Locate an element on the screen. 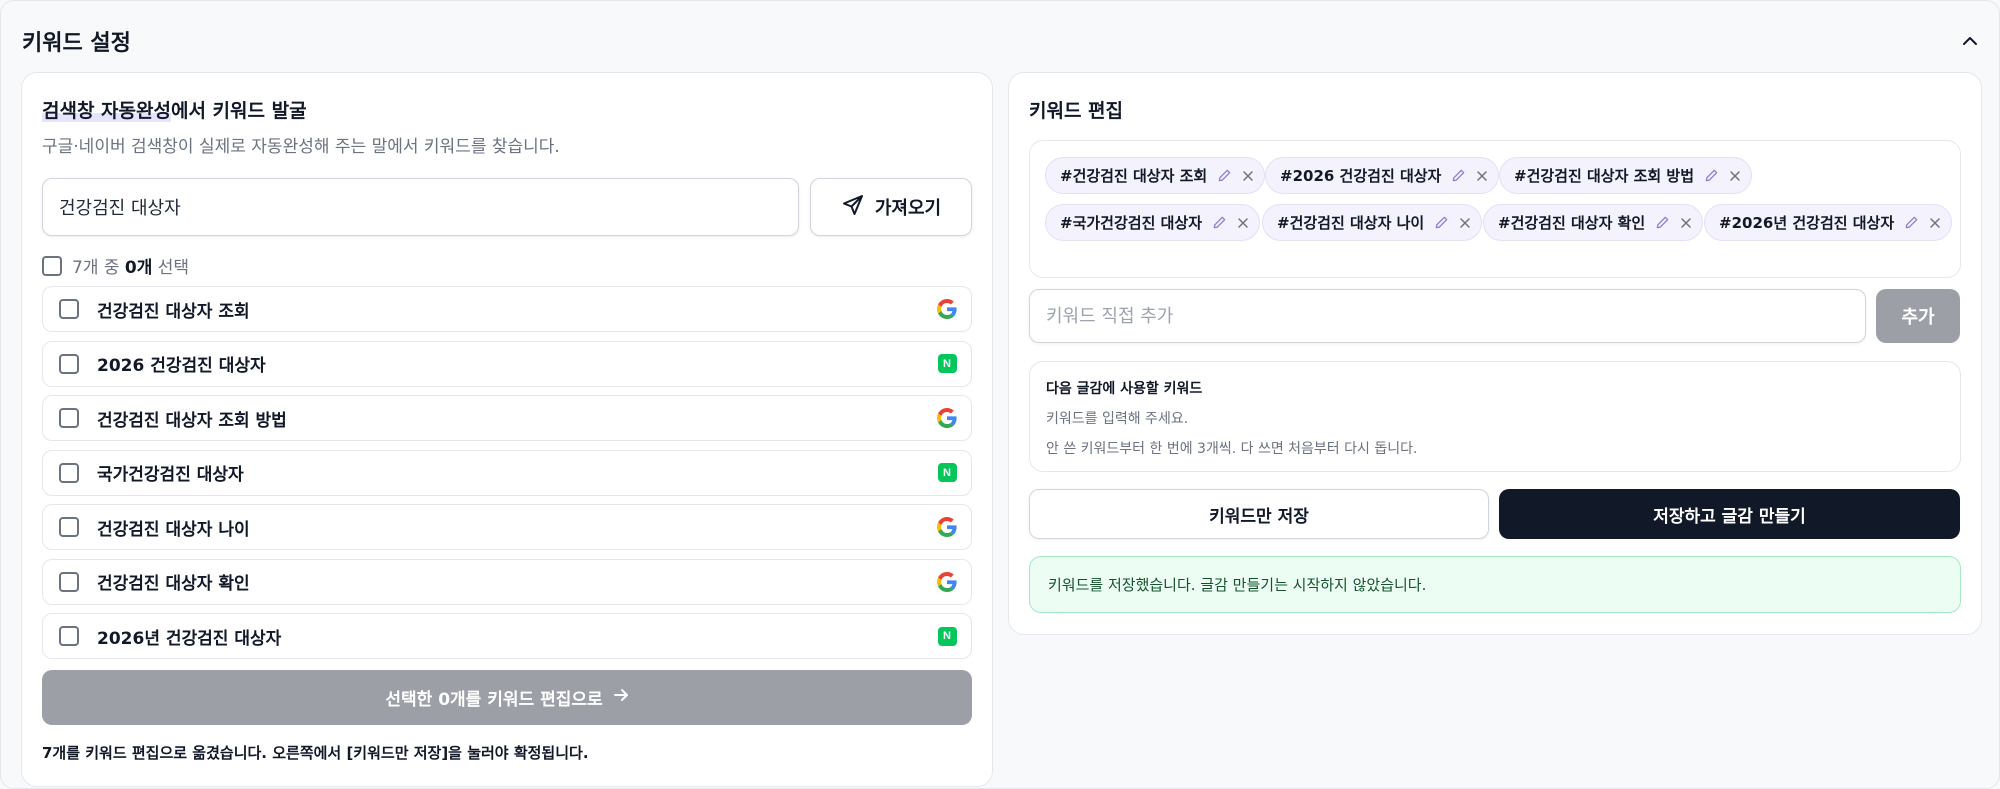 Image resolution: width=2000 pixels, height=789 pixels. editor-title: 키워드 편집 is located at coordinates (1076, 111).